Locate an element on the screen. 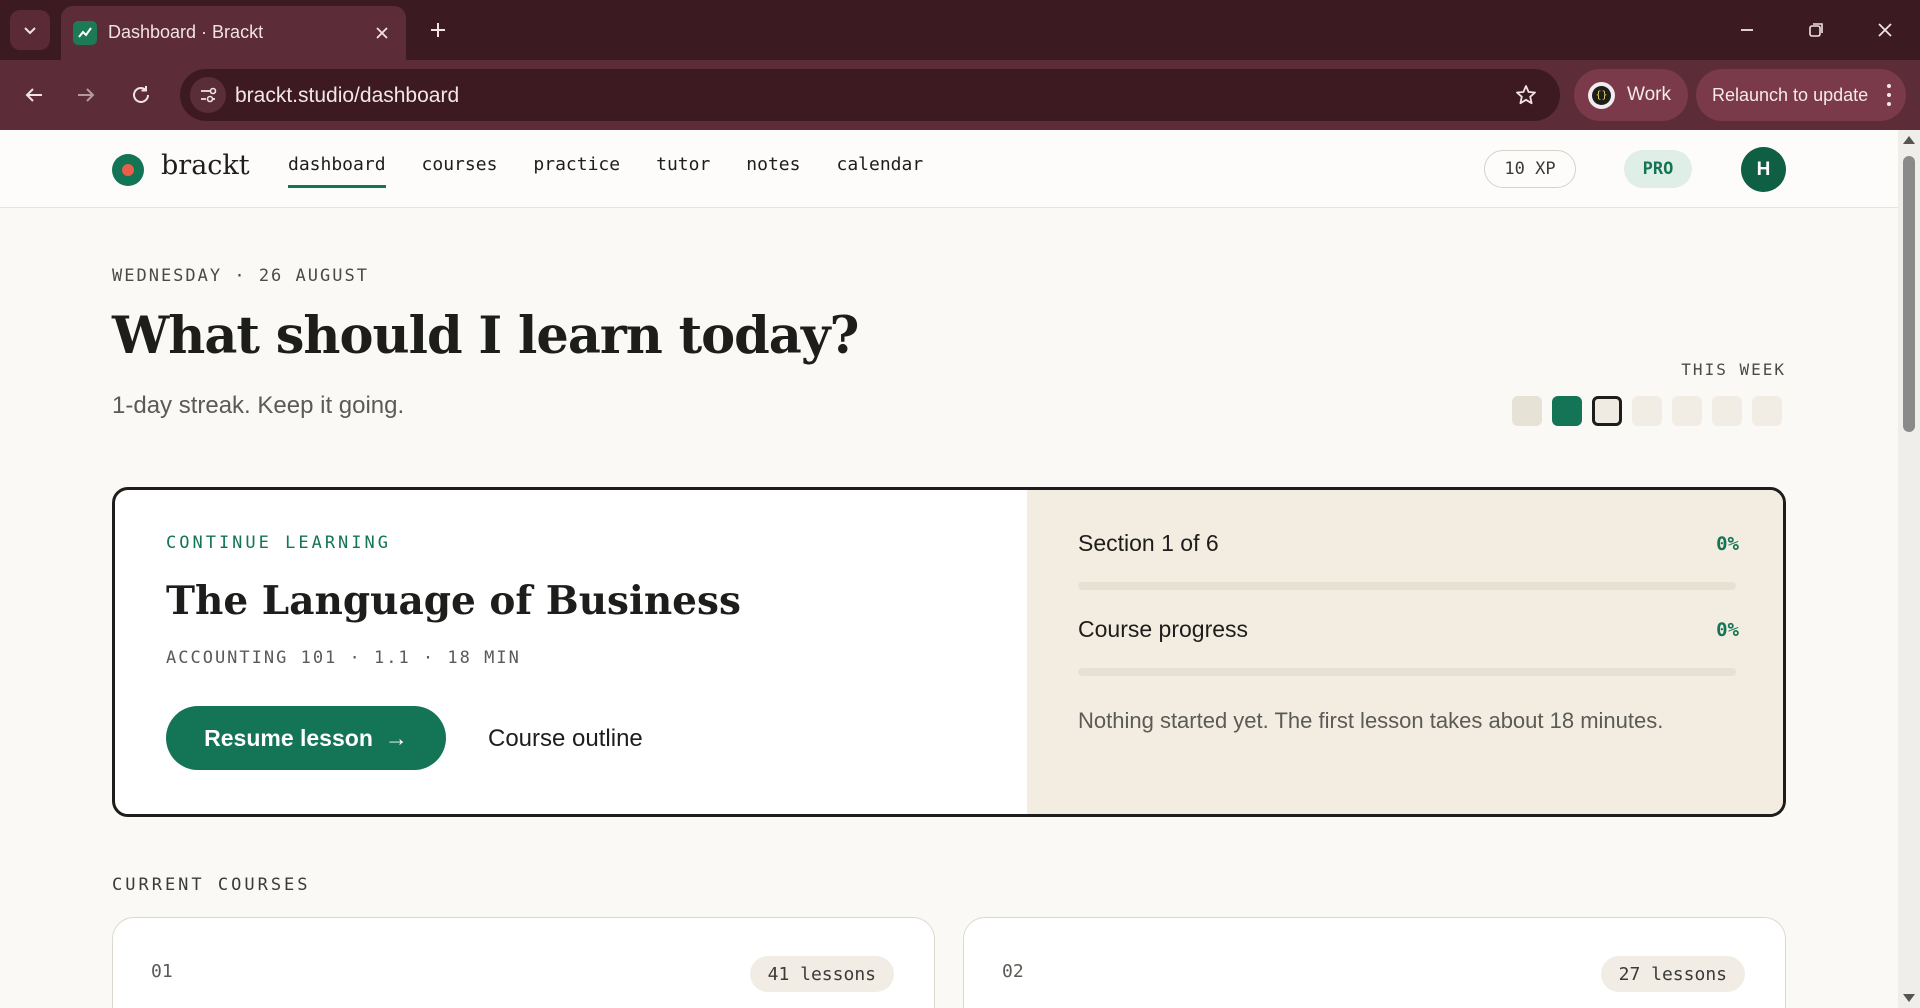 The height and width of the screenshot is (1008, 1920). section-progress-value: 0% is located at coordinates (1727, 544).